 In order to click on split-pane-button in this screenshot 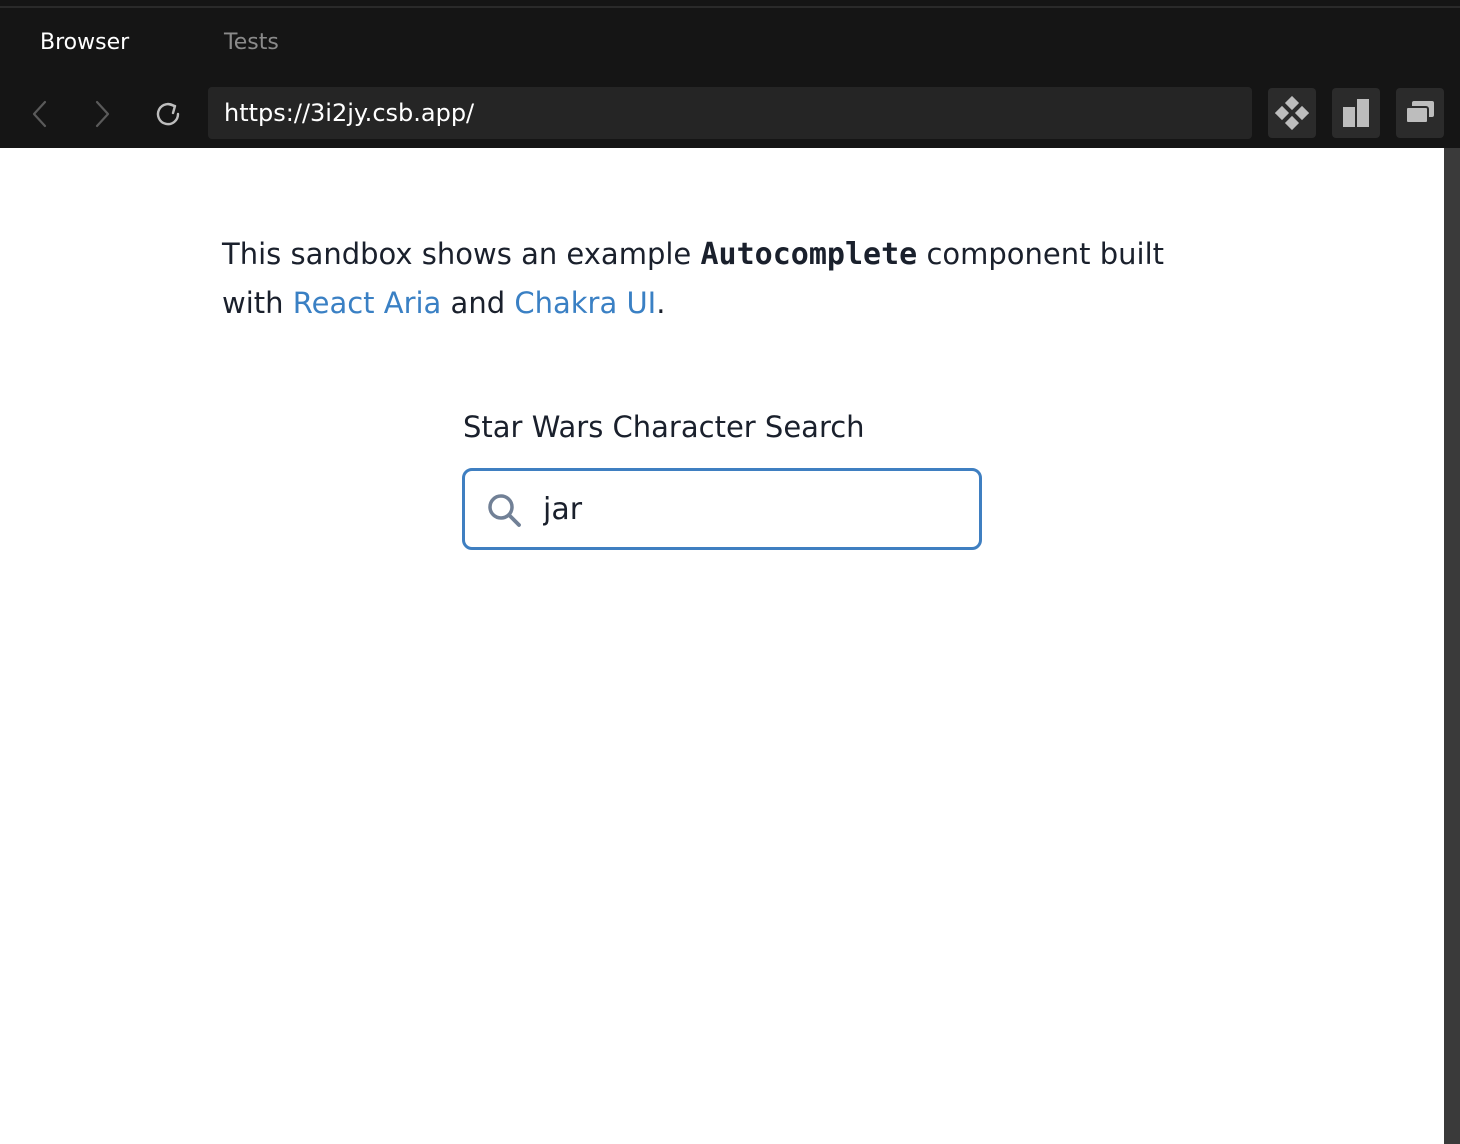, I will do `click(1356, 113)`.